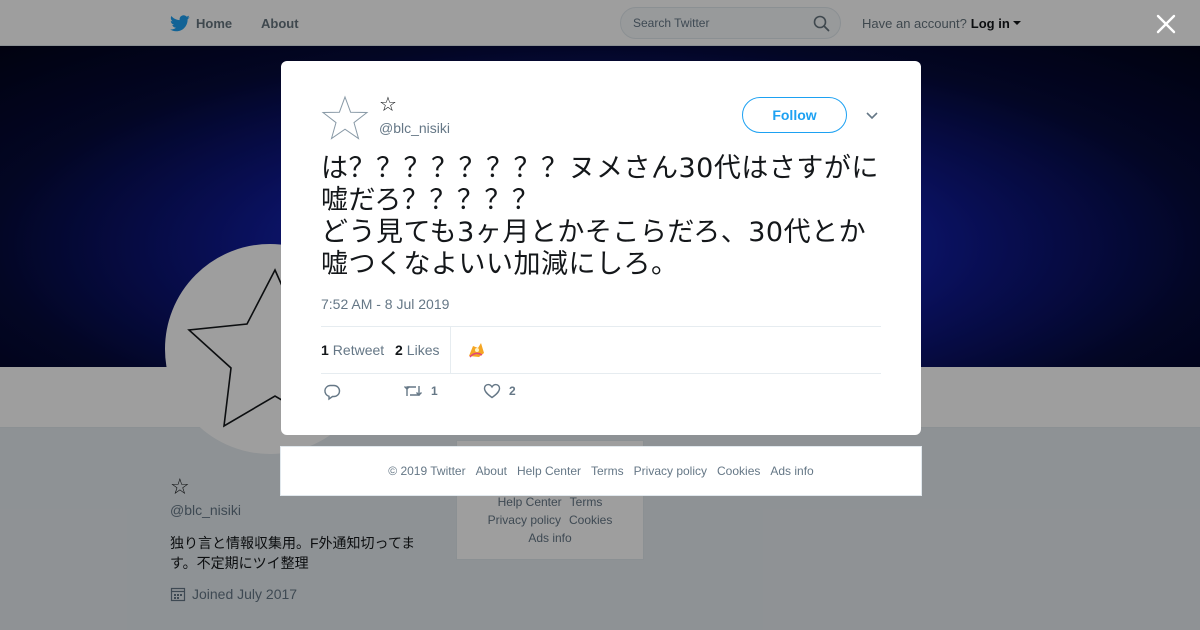 The width and height of the screenshot is (1200, 630). Describe the element at coordinates (512, 391) in the screenshot. I see `like-action-count: 2` at that location.